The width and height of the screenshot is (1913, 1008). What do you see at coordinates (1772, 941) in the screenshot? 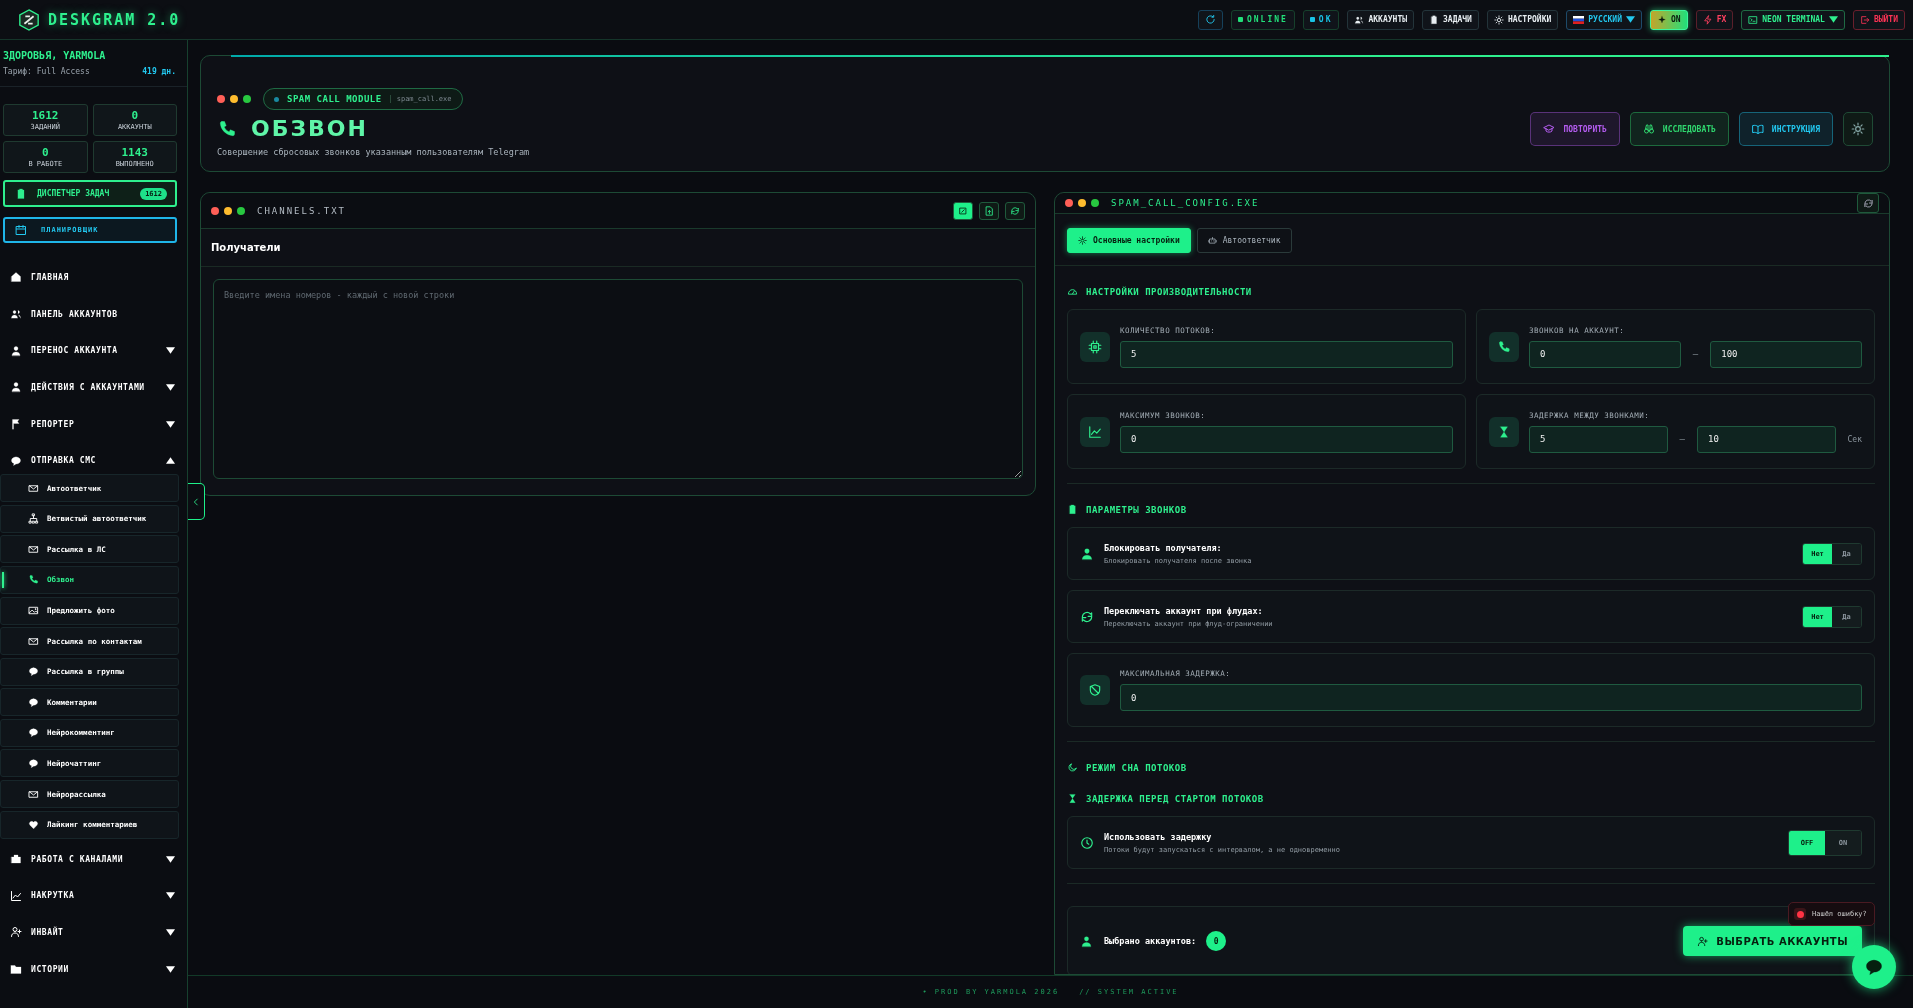
I see `select-accounts-button: ВЫБРАТЬ АККАУНТЫ` at bounding box center [1772, 941].